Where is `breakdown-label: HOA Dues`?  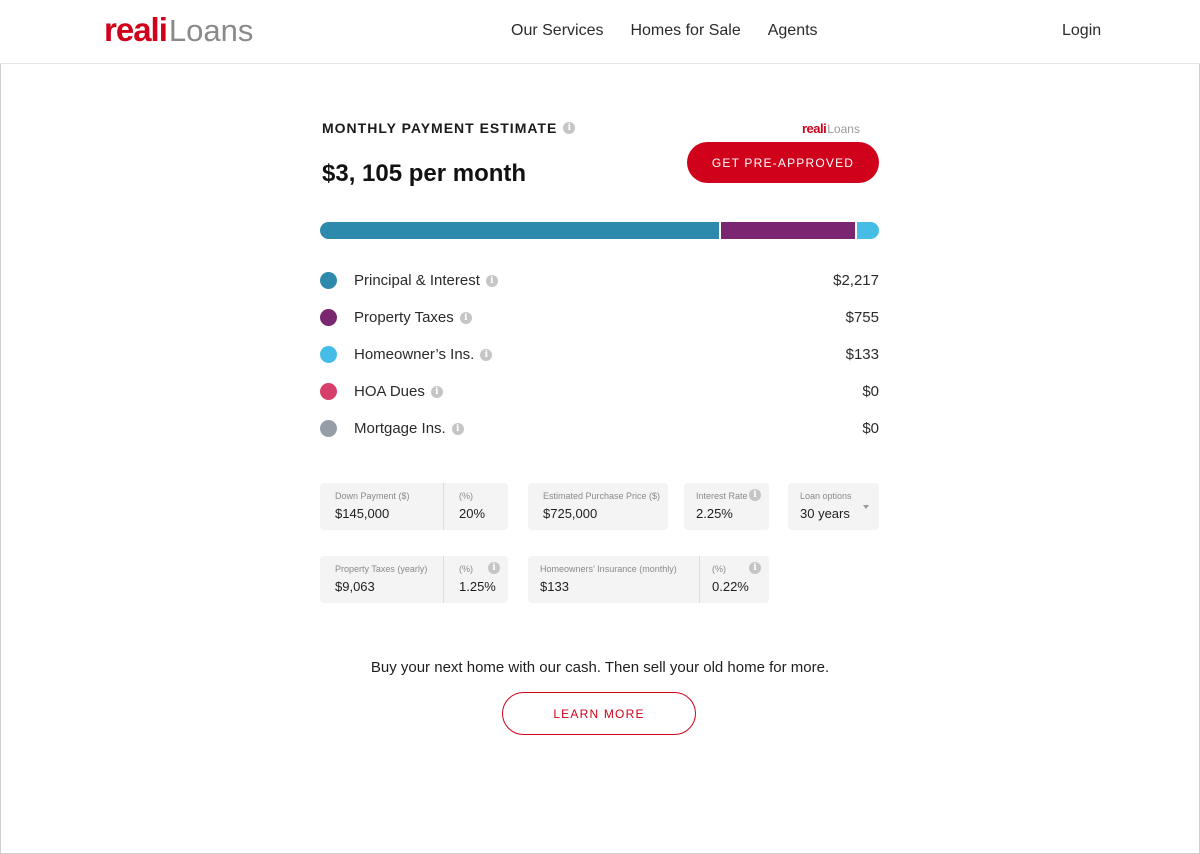 breakdown-label: HOA Dues is located at coordinates (389, 391).